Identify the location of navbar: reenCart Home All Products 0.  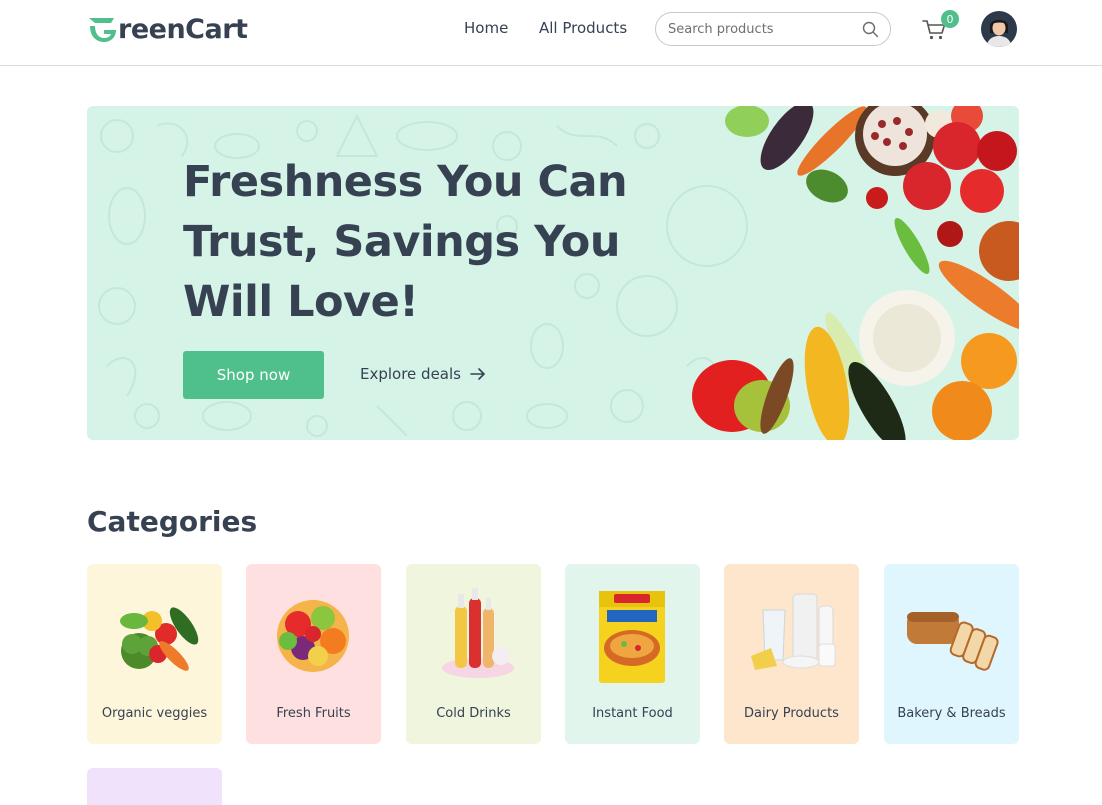
(551, 33).